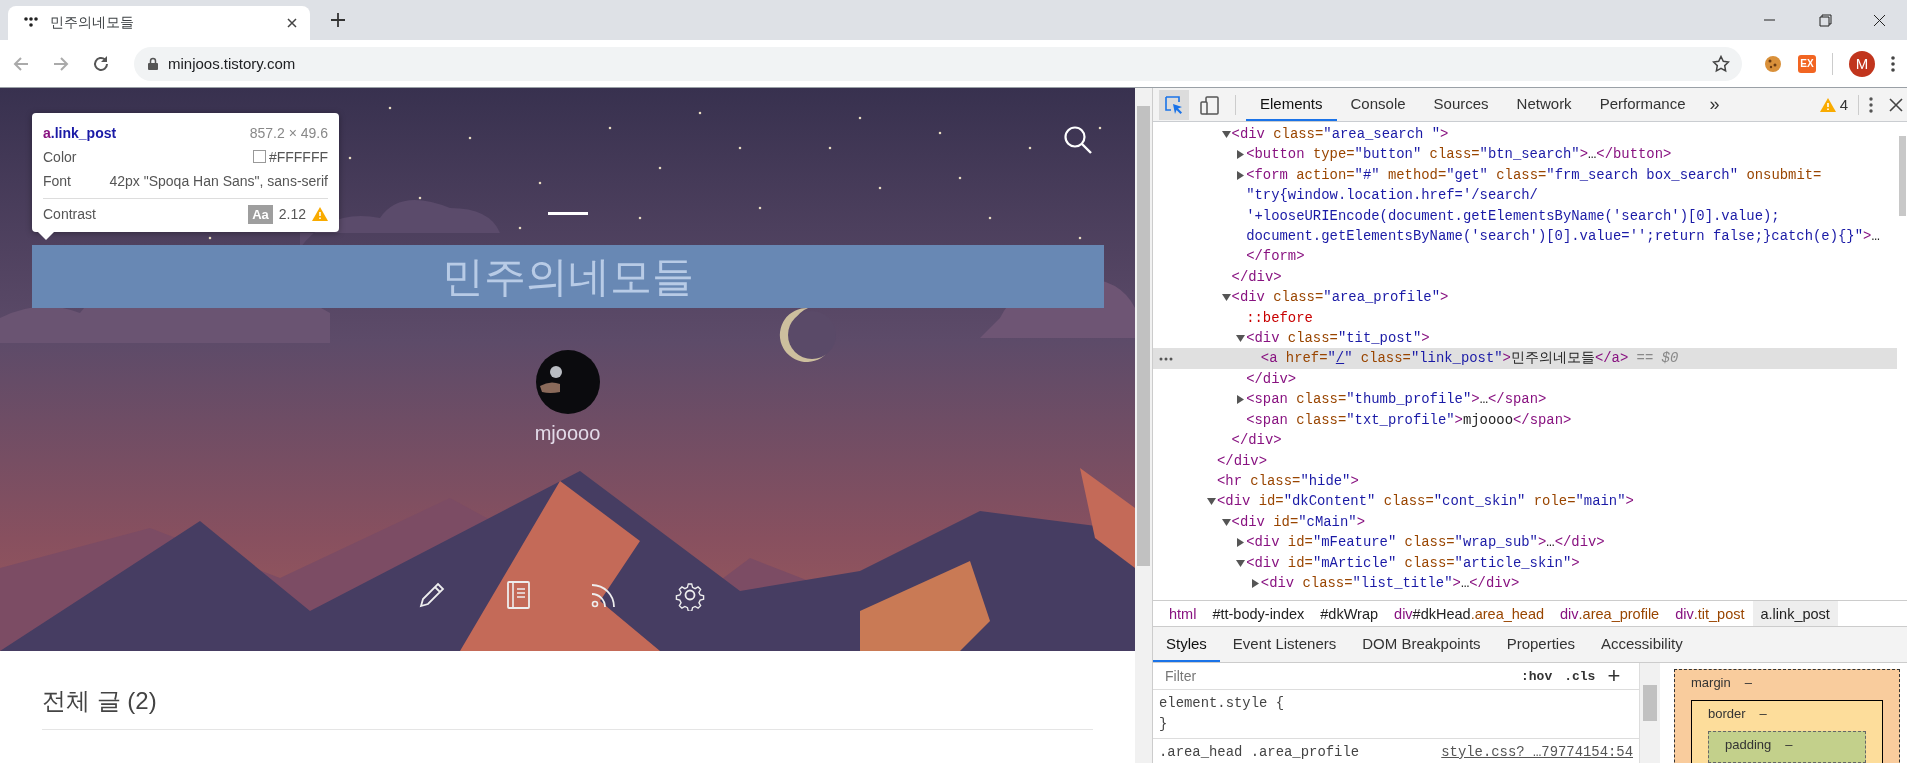  Describe the element at coordinates (218, 181) in the screenshot. I see `font-value: 42px "Spoqa Han Sans", sans-serif` at that location.